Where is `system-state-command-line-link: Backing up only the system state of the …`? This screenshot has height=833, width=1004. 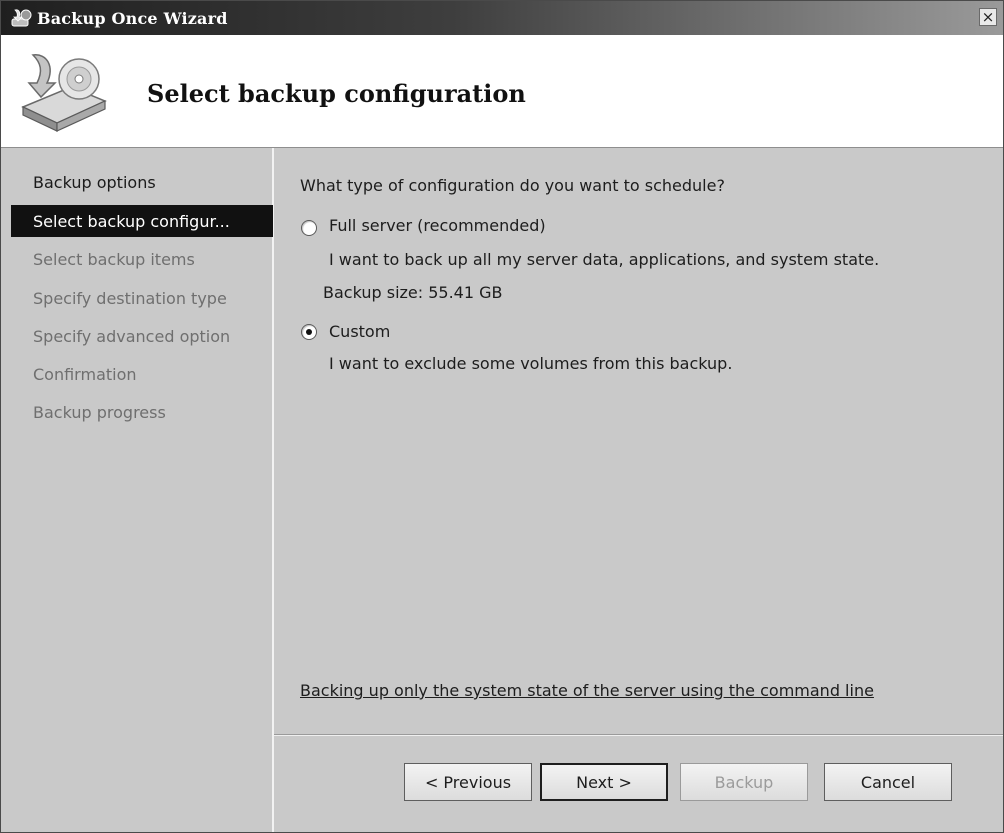
system-state-command-line-link: Backing up only the system state of the … is located at coordinates (587, 690).